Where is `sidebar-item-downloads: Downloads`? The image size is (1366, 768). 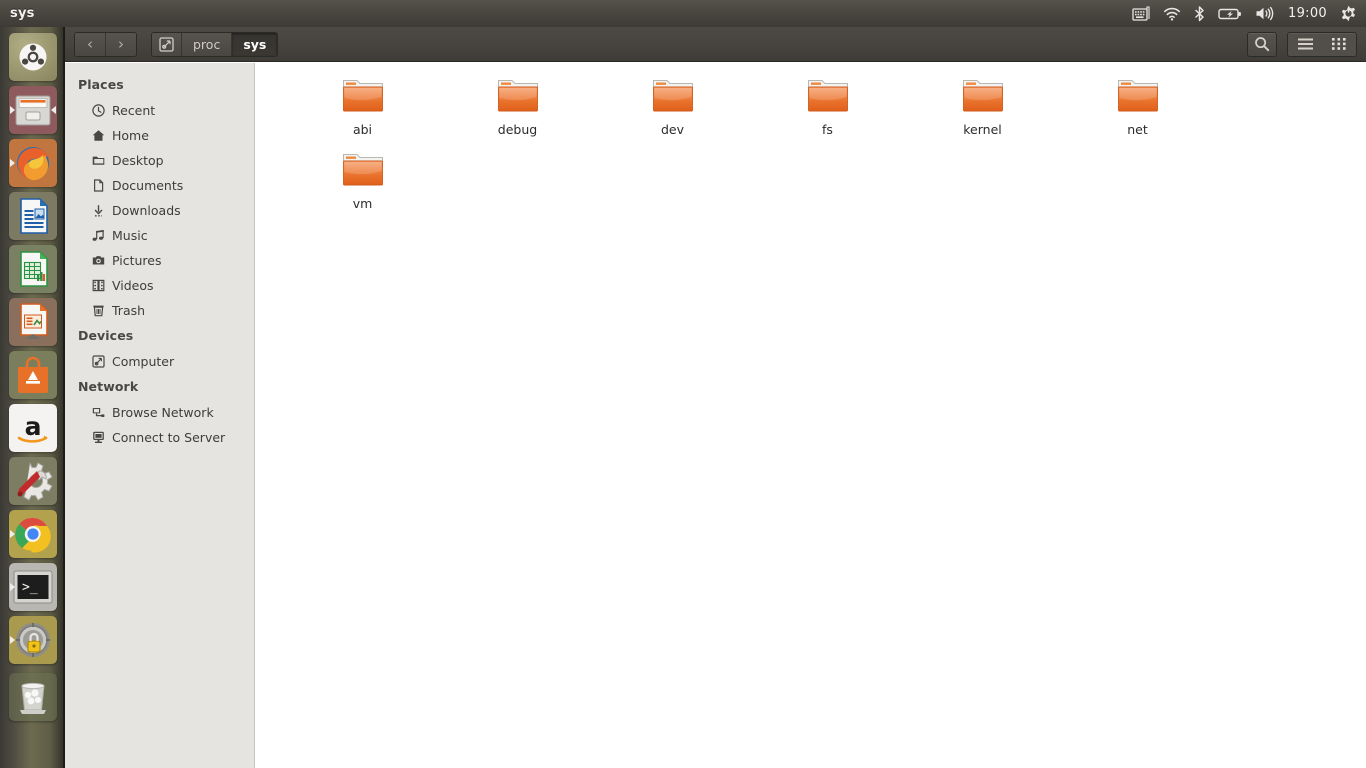 sidebar-item-downloads: Downloads is located at coordinates (159, 210).